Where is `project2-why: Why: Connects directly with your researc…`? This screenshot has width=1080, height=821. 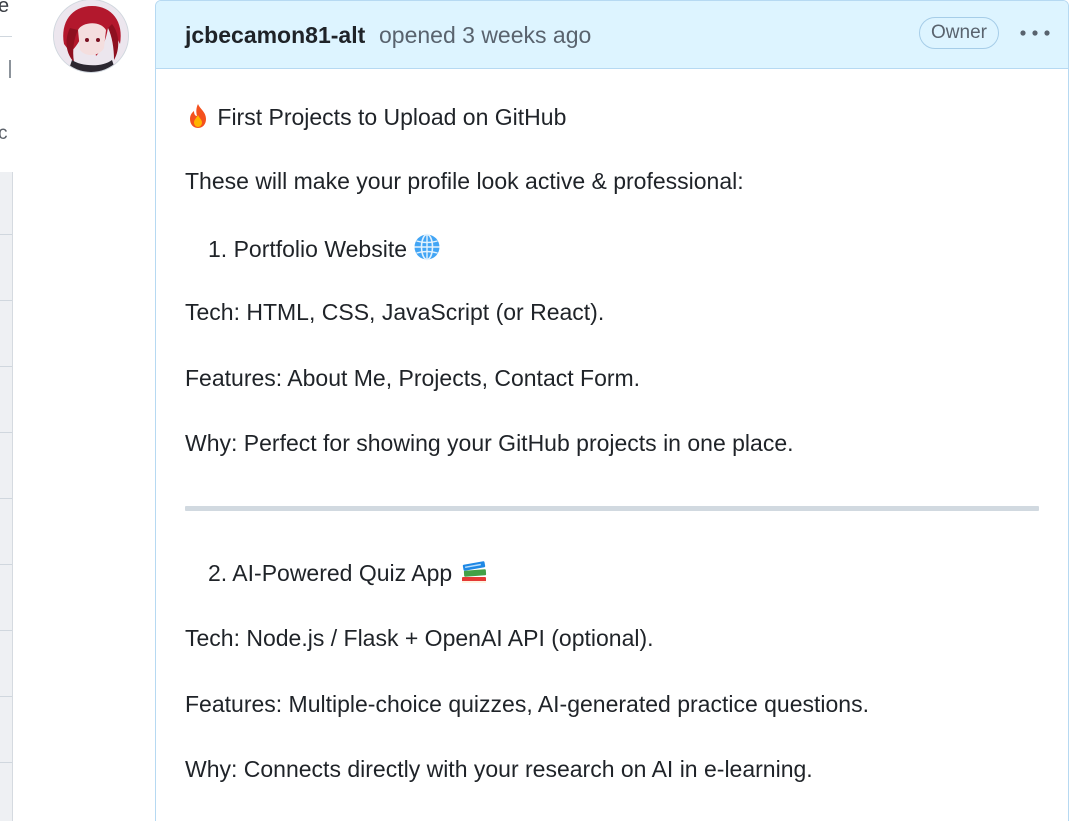 project2-why: Why: Connects directly with your researc… is located at coordinates (499, 769).